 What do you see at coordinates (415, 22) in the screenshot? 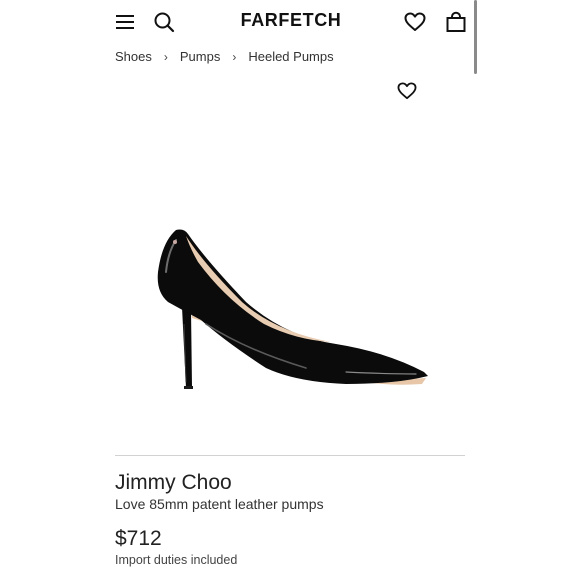
I see `wishlist-heart-icon` at bounding box center [415, 22].